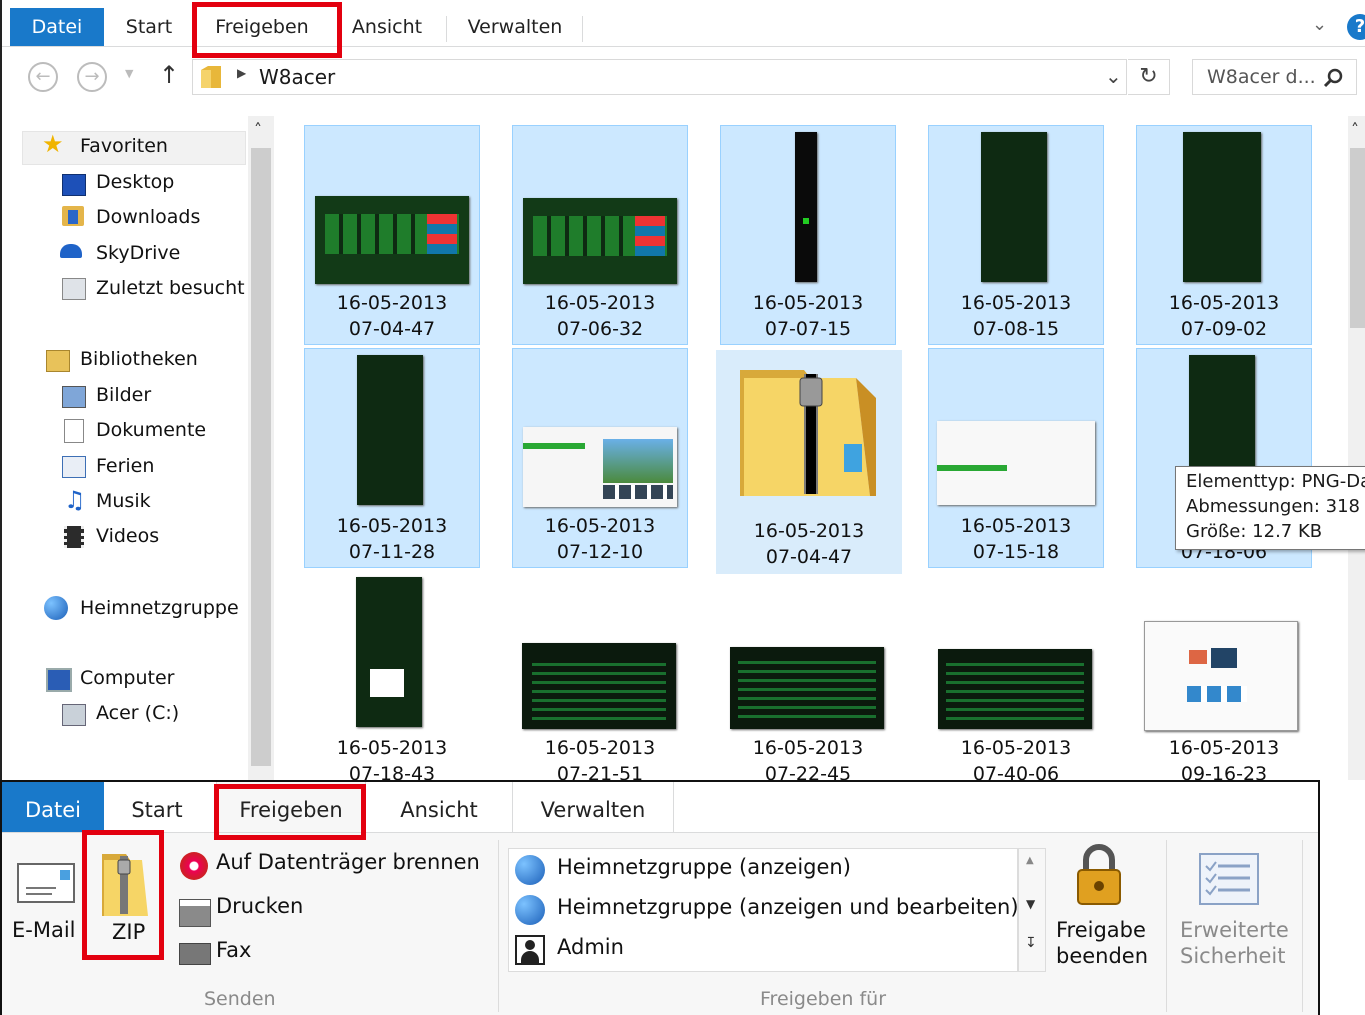 The height and width of the screenshot is (1015, 1365). I want to click on tooltip-type: Elementtyp: PNG-Da, so click(1275, 481).